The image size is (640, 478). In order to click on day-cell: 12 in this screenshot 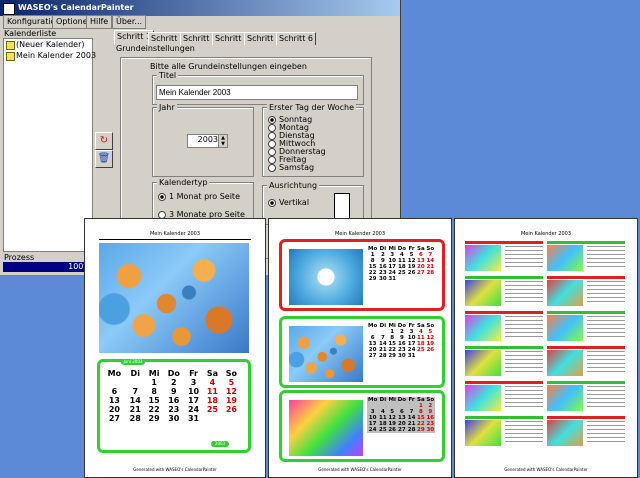, I will do `click(231, 391)`.